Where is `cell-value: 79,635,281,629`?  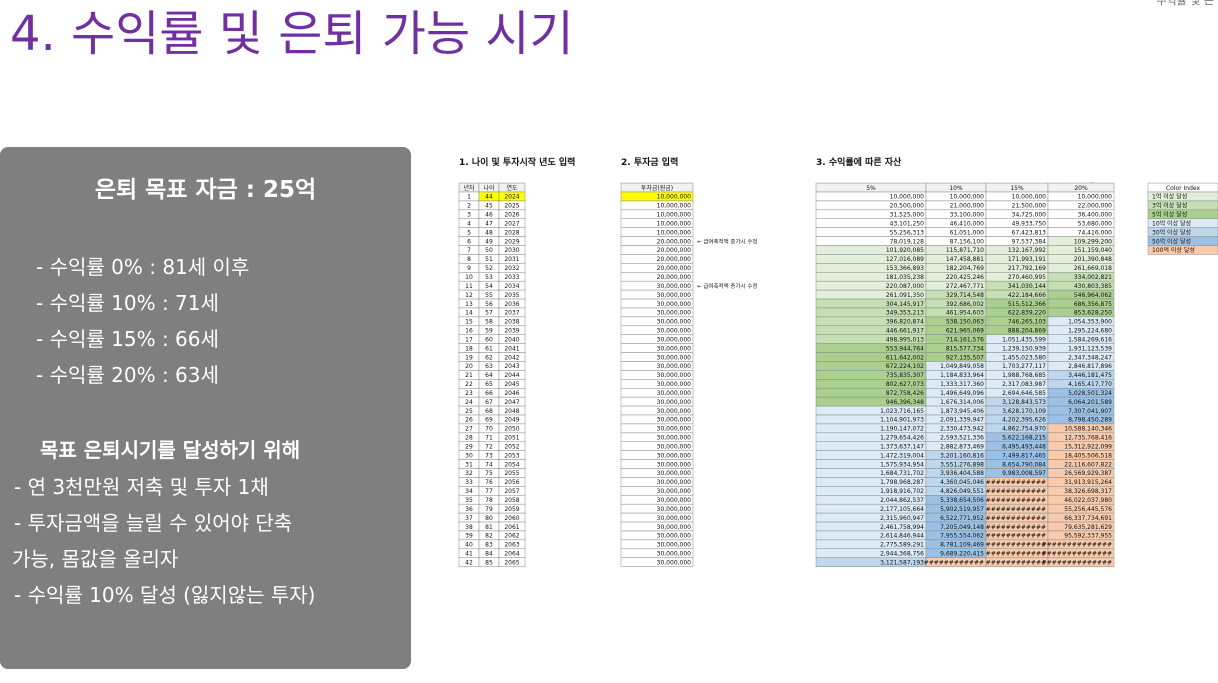
cell-value: 79,635,281,629 is located at coordinates (1088, 527).